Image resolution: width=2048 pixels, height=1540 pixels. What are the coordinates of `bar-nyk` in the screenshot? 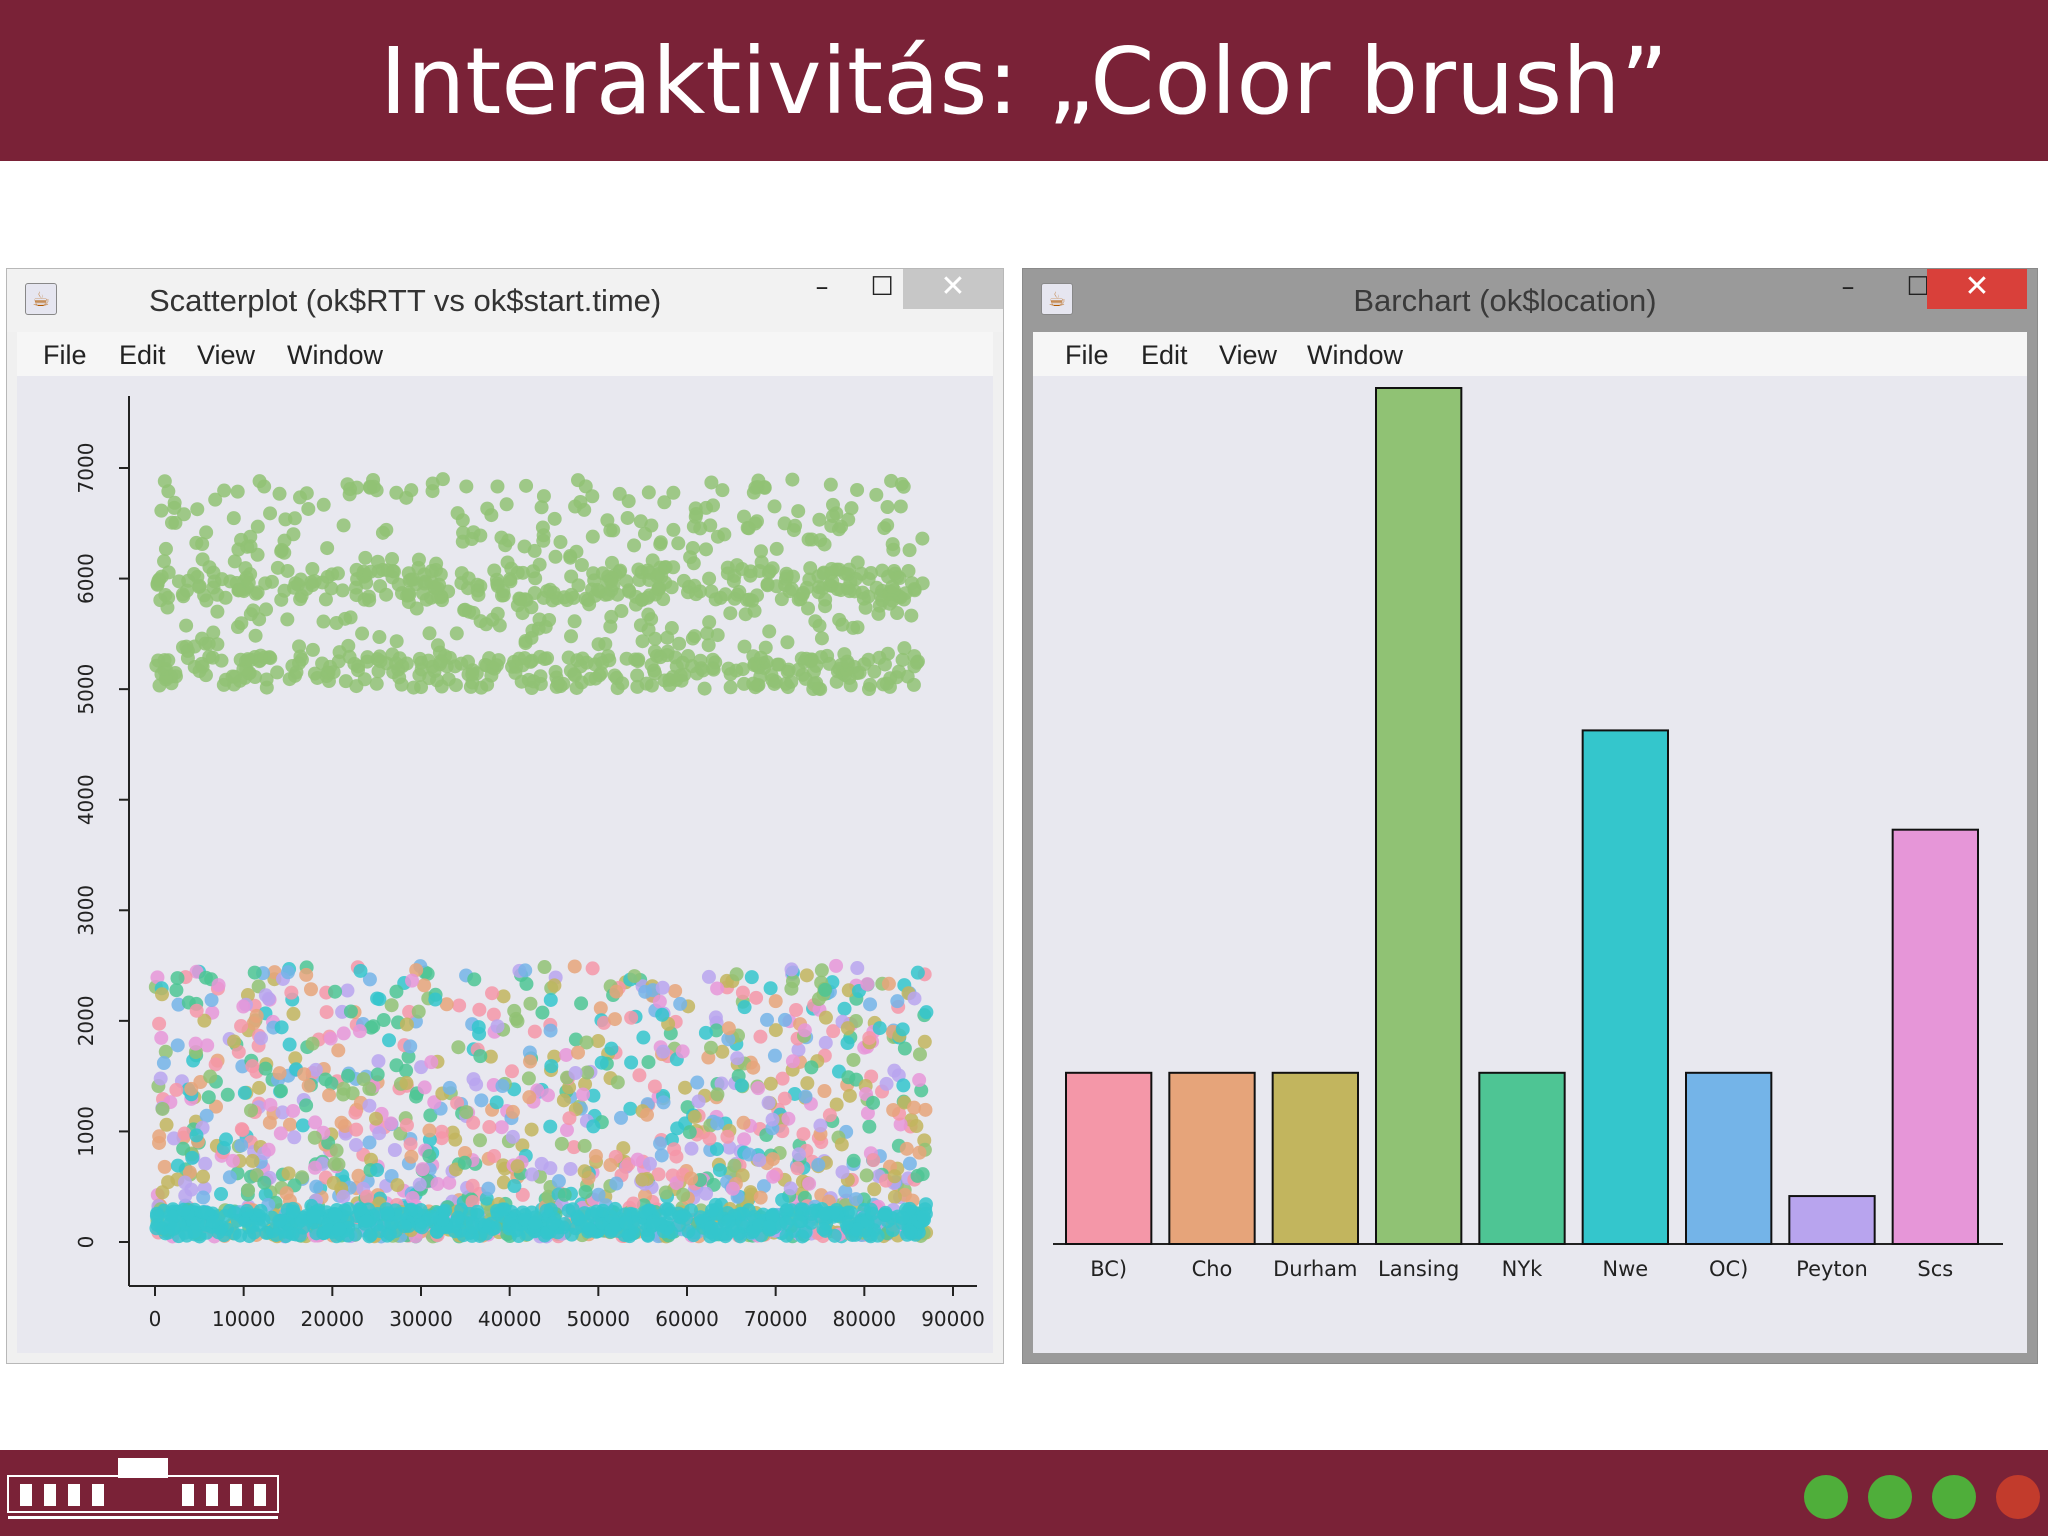 It's located at (1522, 1158).